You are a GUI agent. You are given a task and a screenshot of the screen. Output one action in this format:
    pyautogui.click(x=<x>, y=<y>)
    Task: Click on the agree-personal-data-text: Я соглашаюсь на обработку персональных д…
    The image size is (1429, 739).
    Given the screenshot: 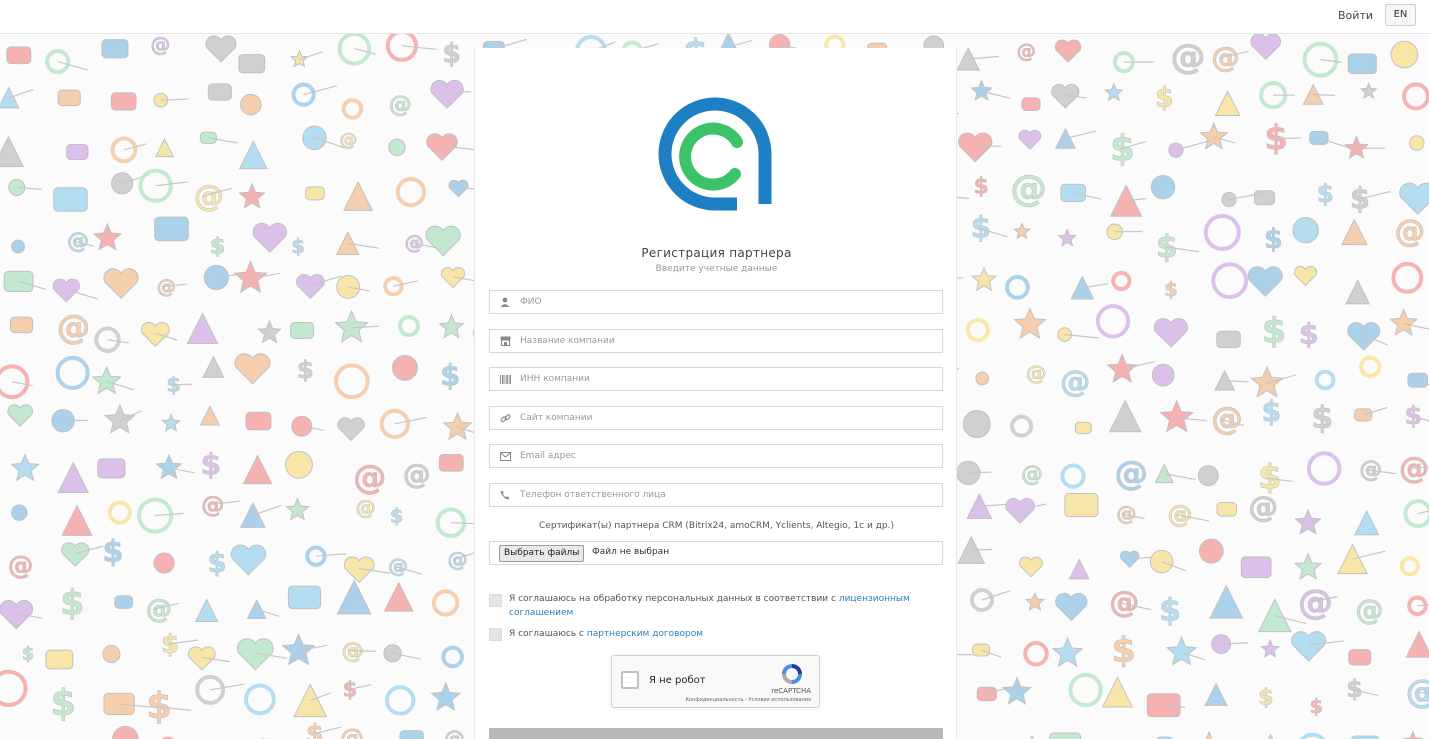 What is the action you would take?
    pyautogui.click(x=724, y=606)
    